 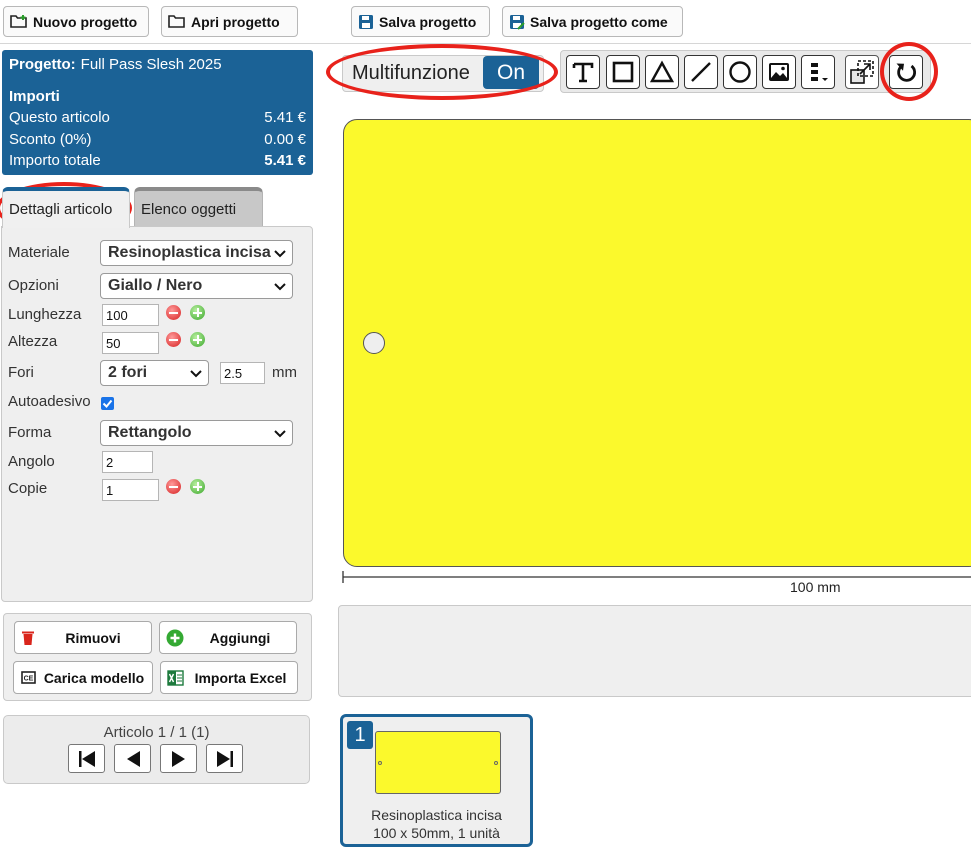 What do you see at coordinates (420, 21) in the screenshot?
I see `save-project-button: Salva progetto` at bounding box center [420, 21].